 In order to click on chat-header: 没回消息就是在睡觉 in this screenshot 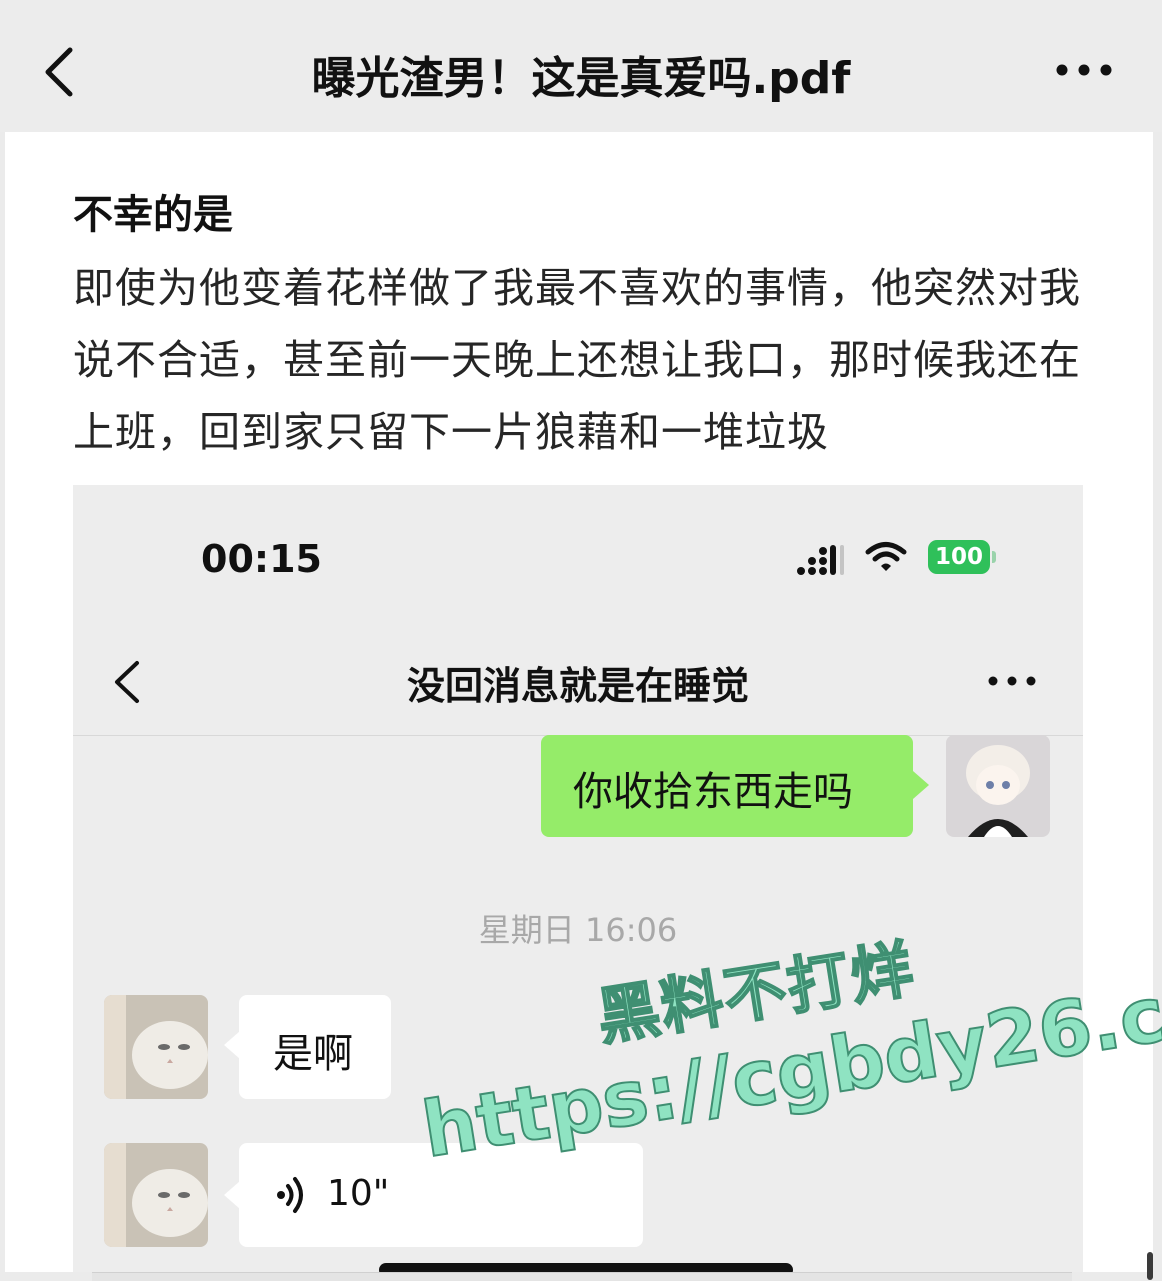, I will do `click(578, 680)`.